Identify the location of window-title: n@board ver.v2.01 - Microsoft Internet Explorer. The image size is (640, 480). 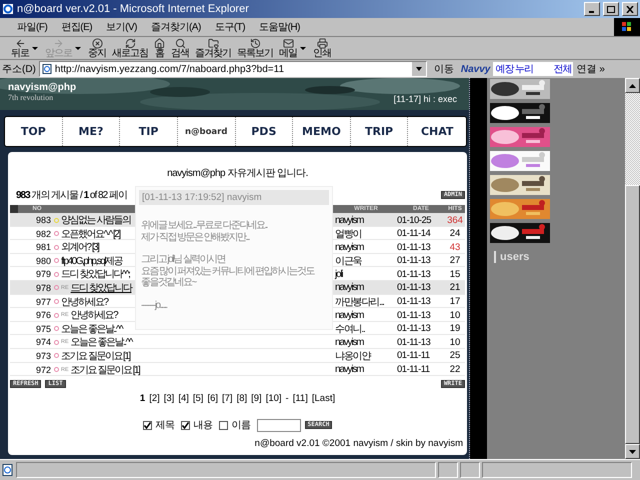
(133, 9).